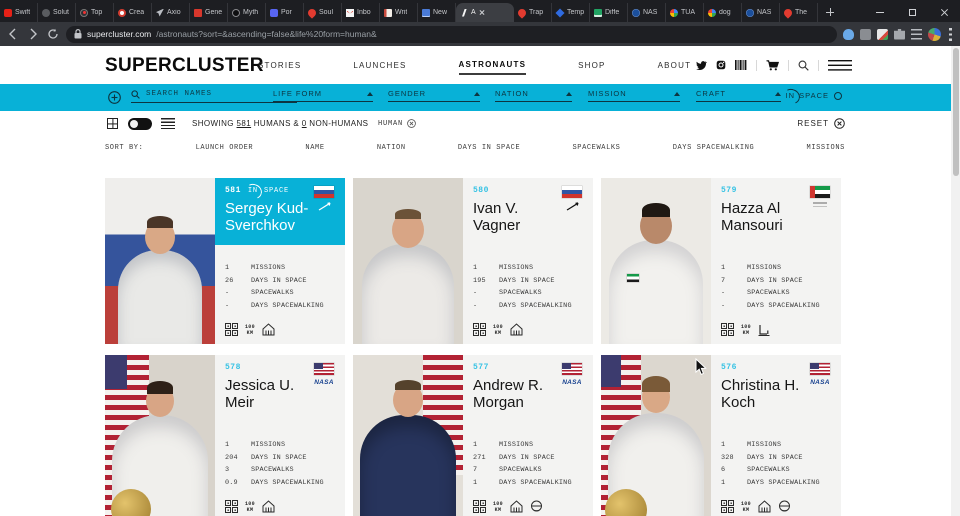  What do you see at coordinates (813, 95) in the screenshot?
I see `in-space-toggle: IN SPACE` at bounding box center [813, 95].